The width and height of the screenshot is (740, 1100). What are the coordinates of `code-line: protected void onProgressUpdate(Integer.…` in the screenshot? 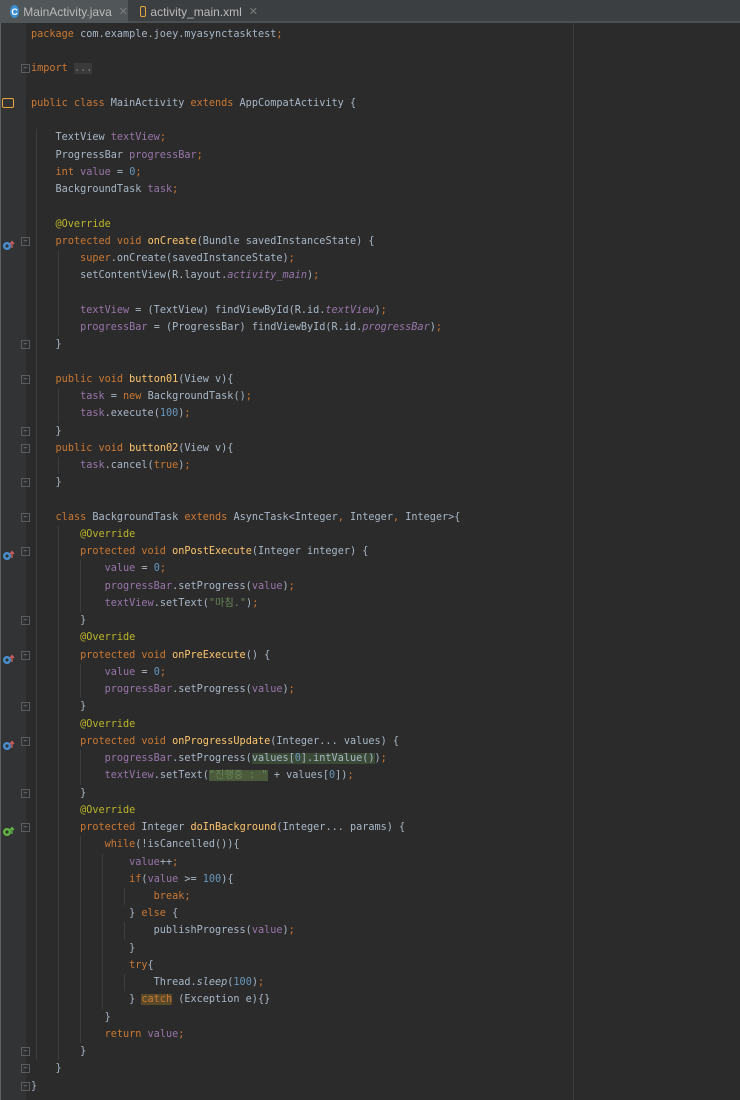 It's located at (215, 741).